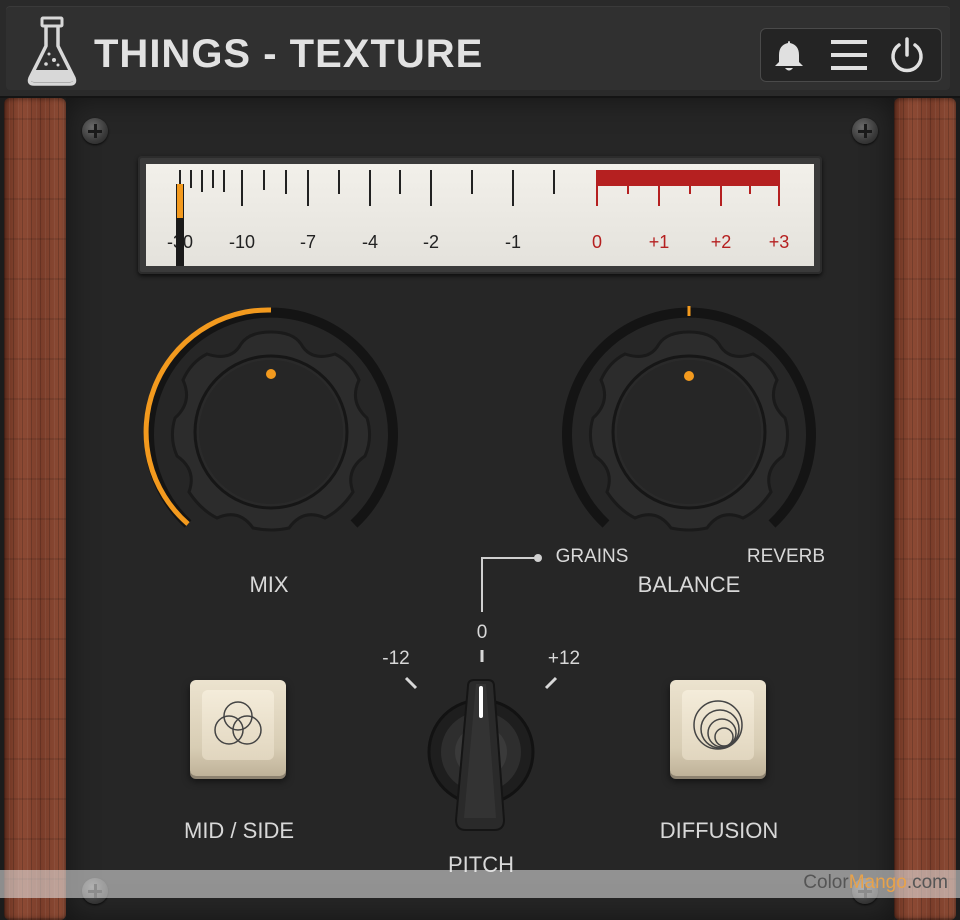 This screenshot has width=960, height=920. I want to click on pitch-connector-line, so click(511, 583).